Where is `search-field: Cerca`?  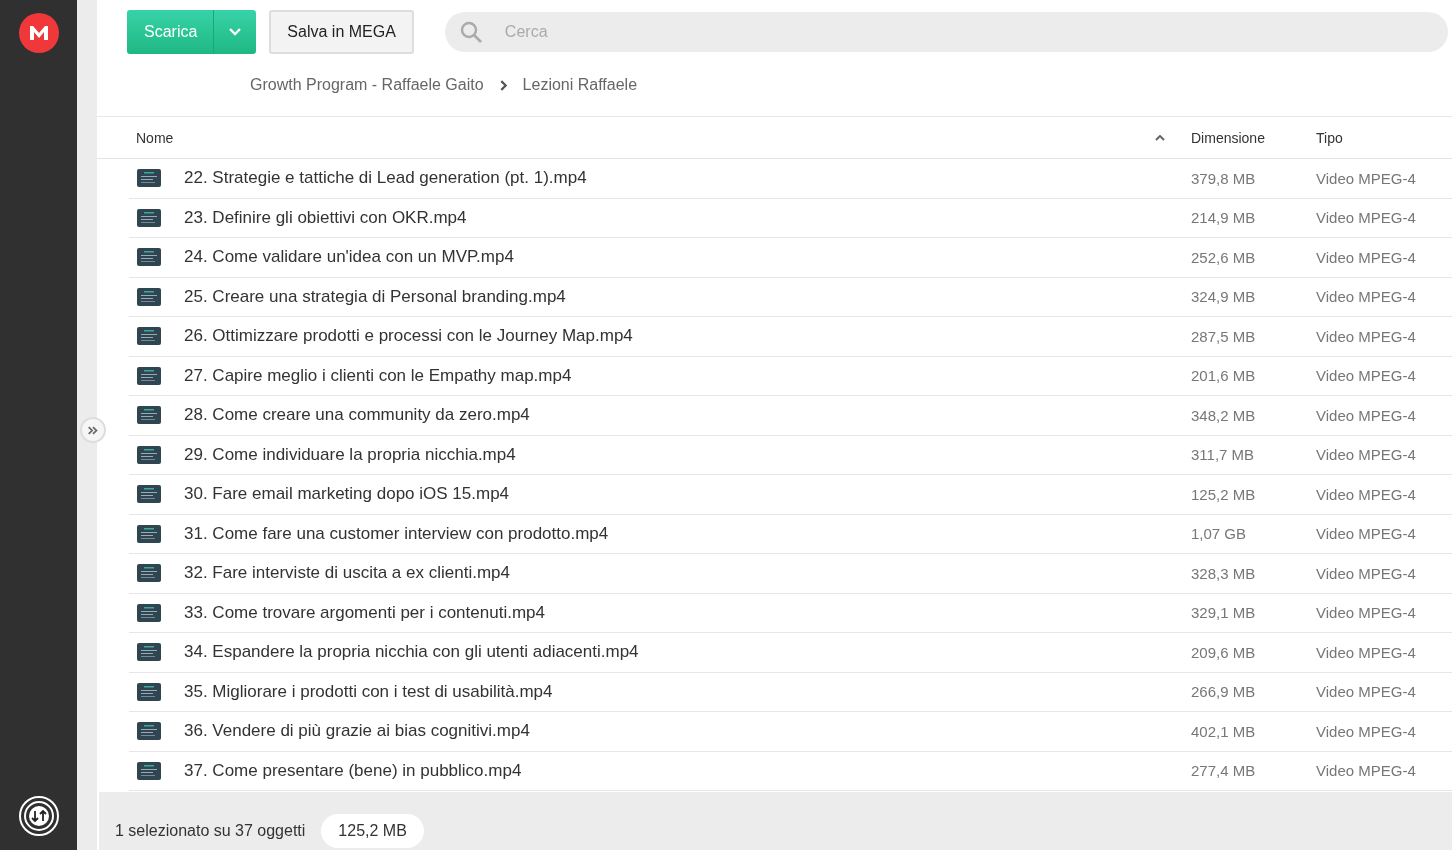 search-field: Cerca is located at coordinates (946, 31).